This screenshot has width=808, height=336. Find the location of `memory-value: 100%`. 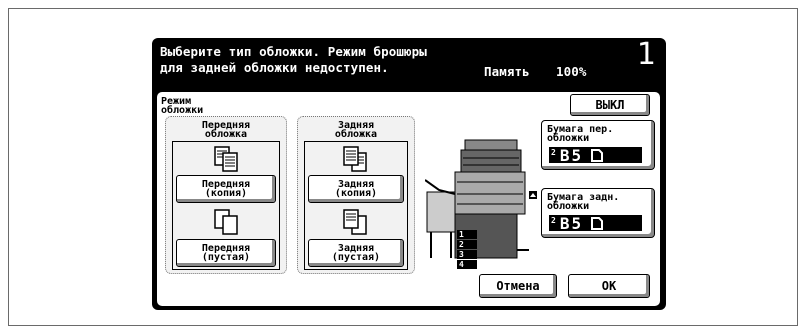

memory-value: 100% is located at coordinates (571, 71).